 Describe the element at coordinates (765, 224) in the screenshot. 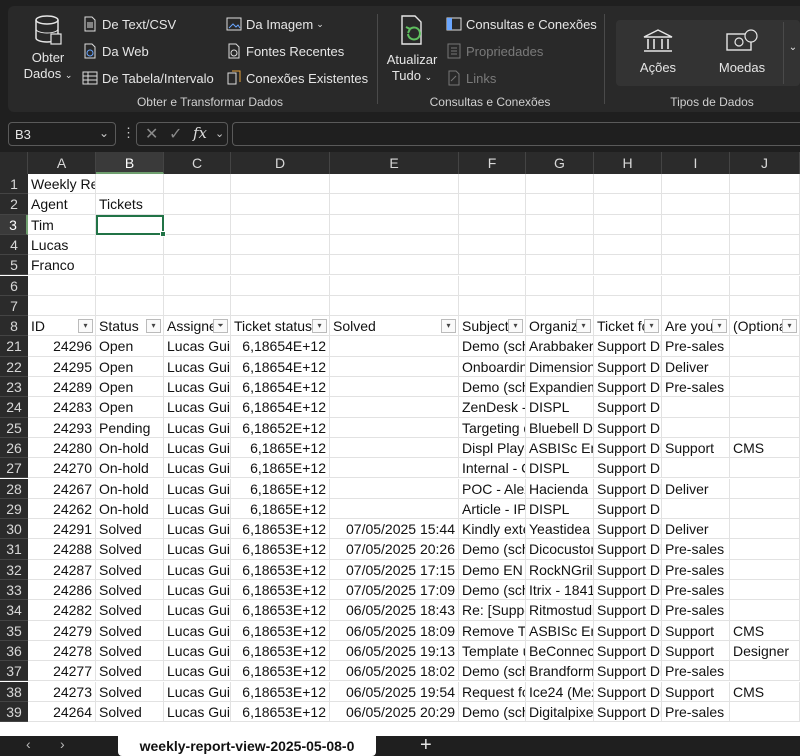

I see `cell-j3` at that location.